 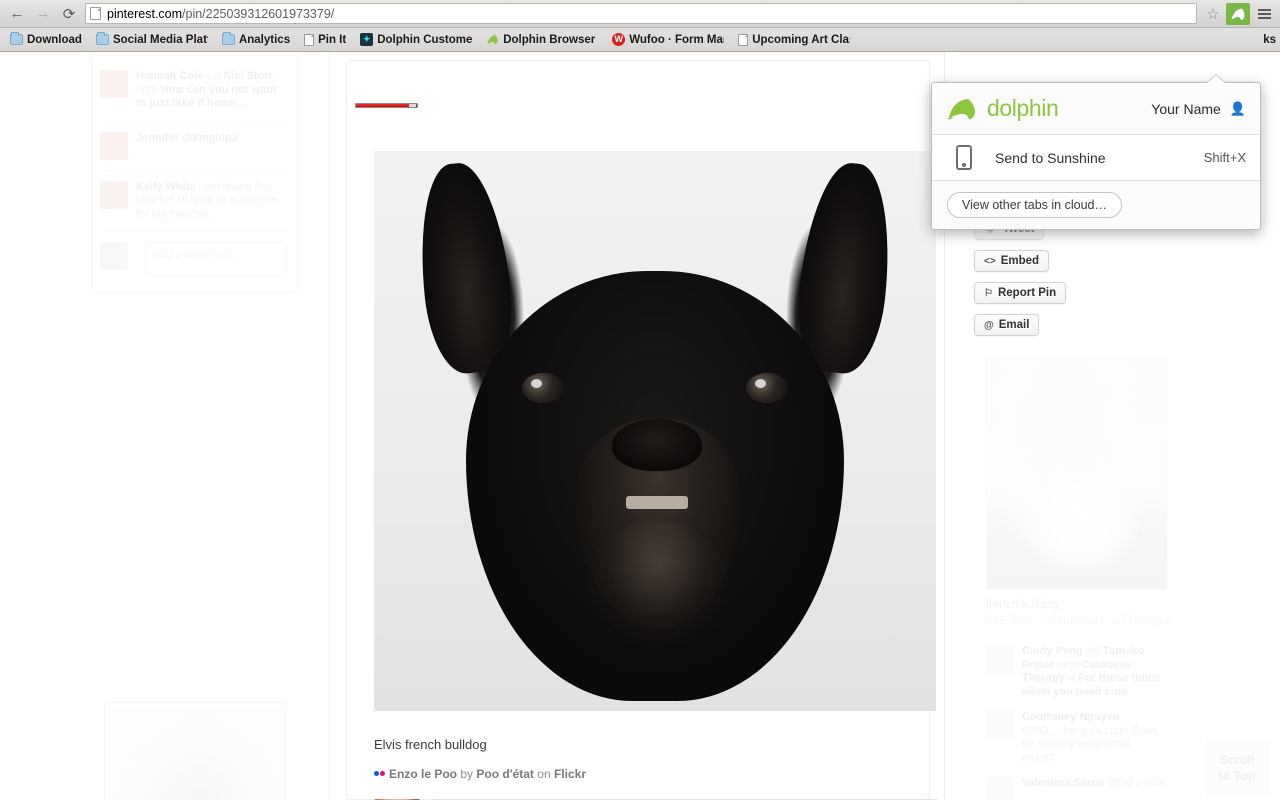 What do you see at coordinates (1020, 261) in the screenshot?
I see `embed-button-label: Embed` at bounding box center [1020, 261].